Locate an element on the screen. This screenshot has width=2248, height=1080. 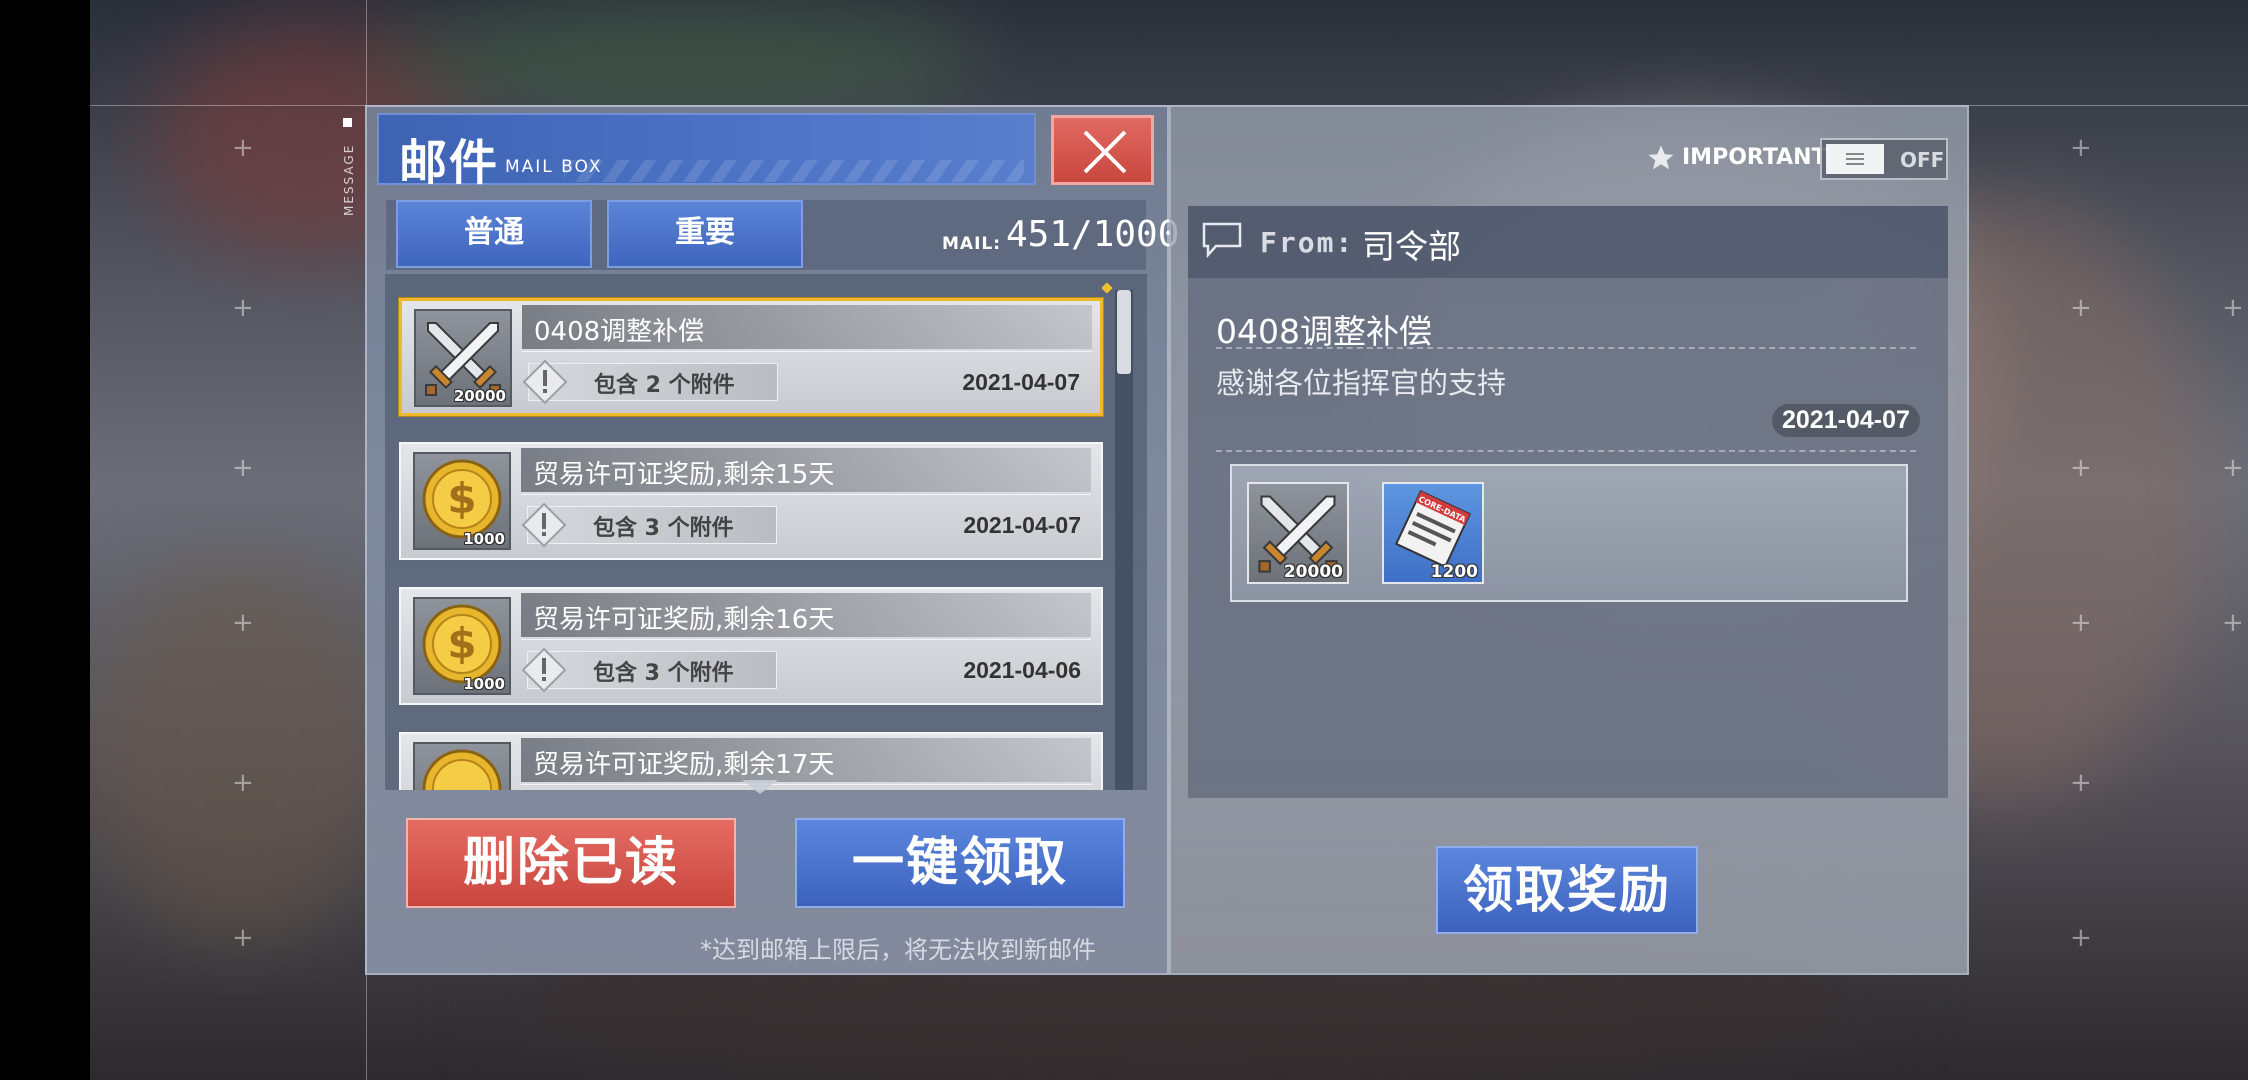
detail-body: 感谢各位指挥官的支持 is located at coordinates (1361, 383).